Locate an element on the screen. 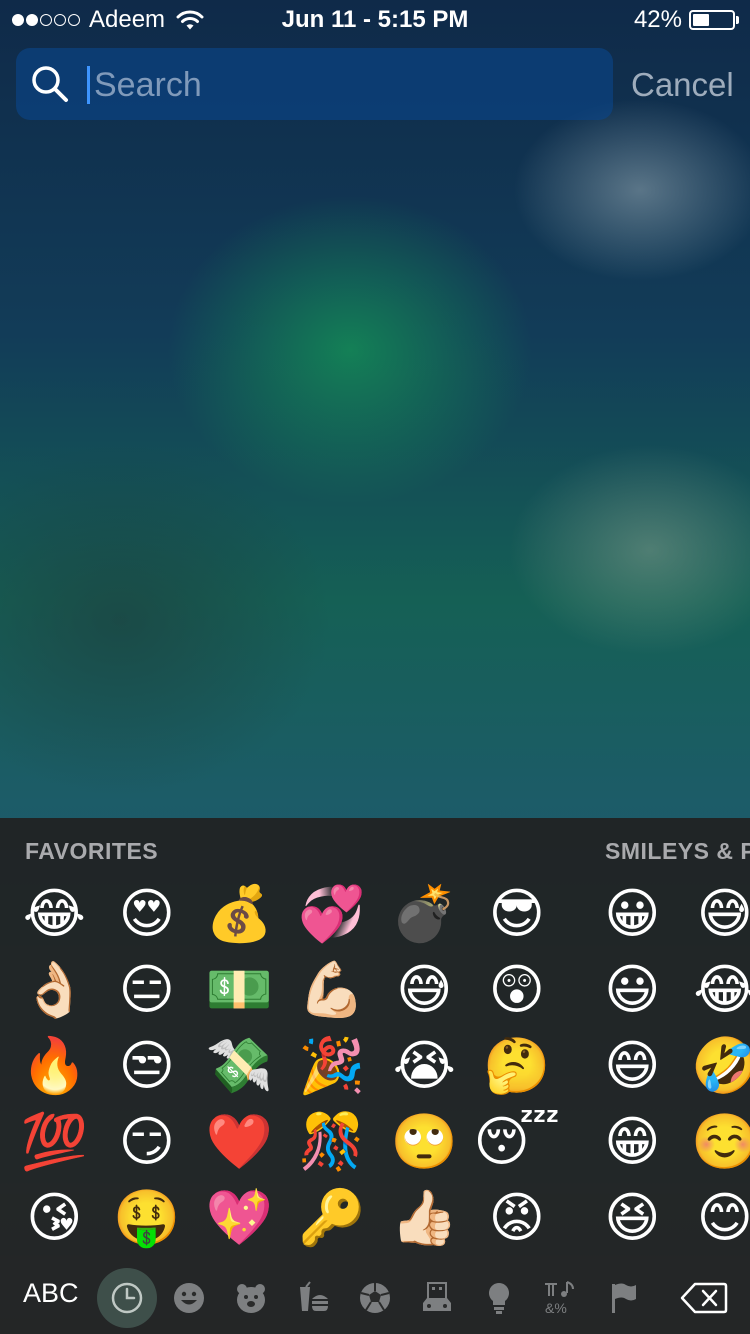 This screenshot has height=1334, width=750. favorites-emoji-key: 🎊 is located at coordinates (332, 1142).